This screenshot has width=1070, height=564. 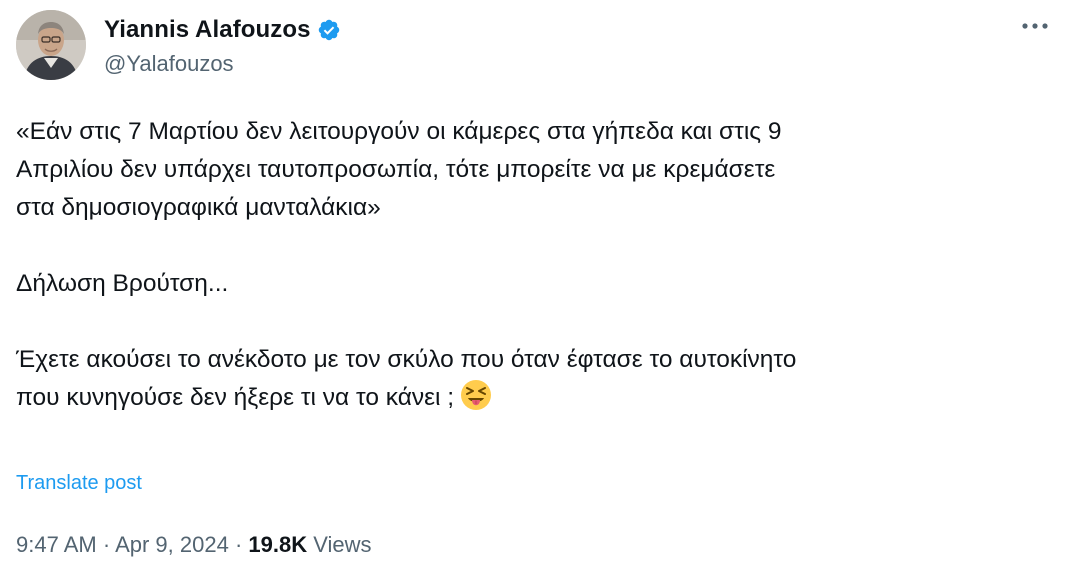 I want to click on views-count: 19.8K, so click(x=277, y=544).